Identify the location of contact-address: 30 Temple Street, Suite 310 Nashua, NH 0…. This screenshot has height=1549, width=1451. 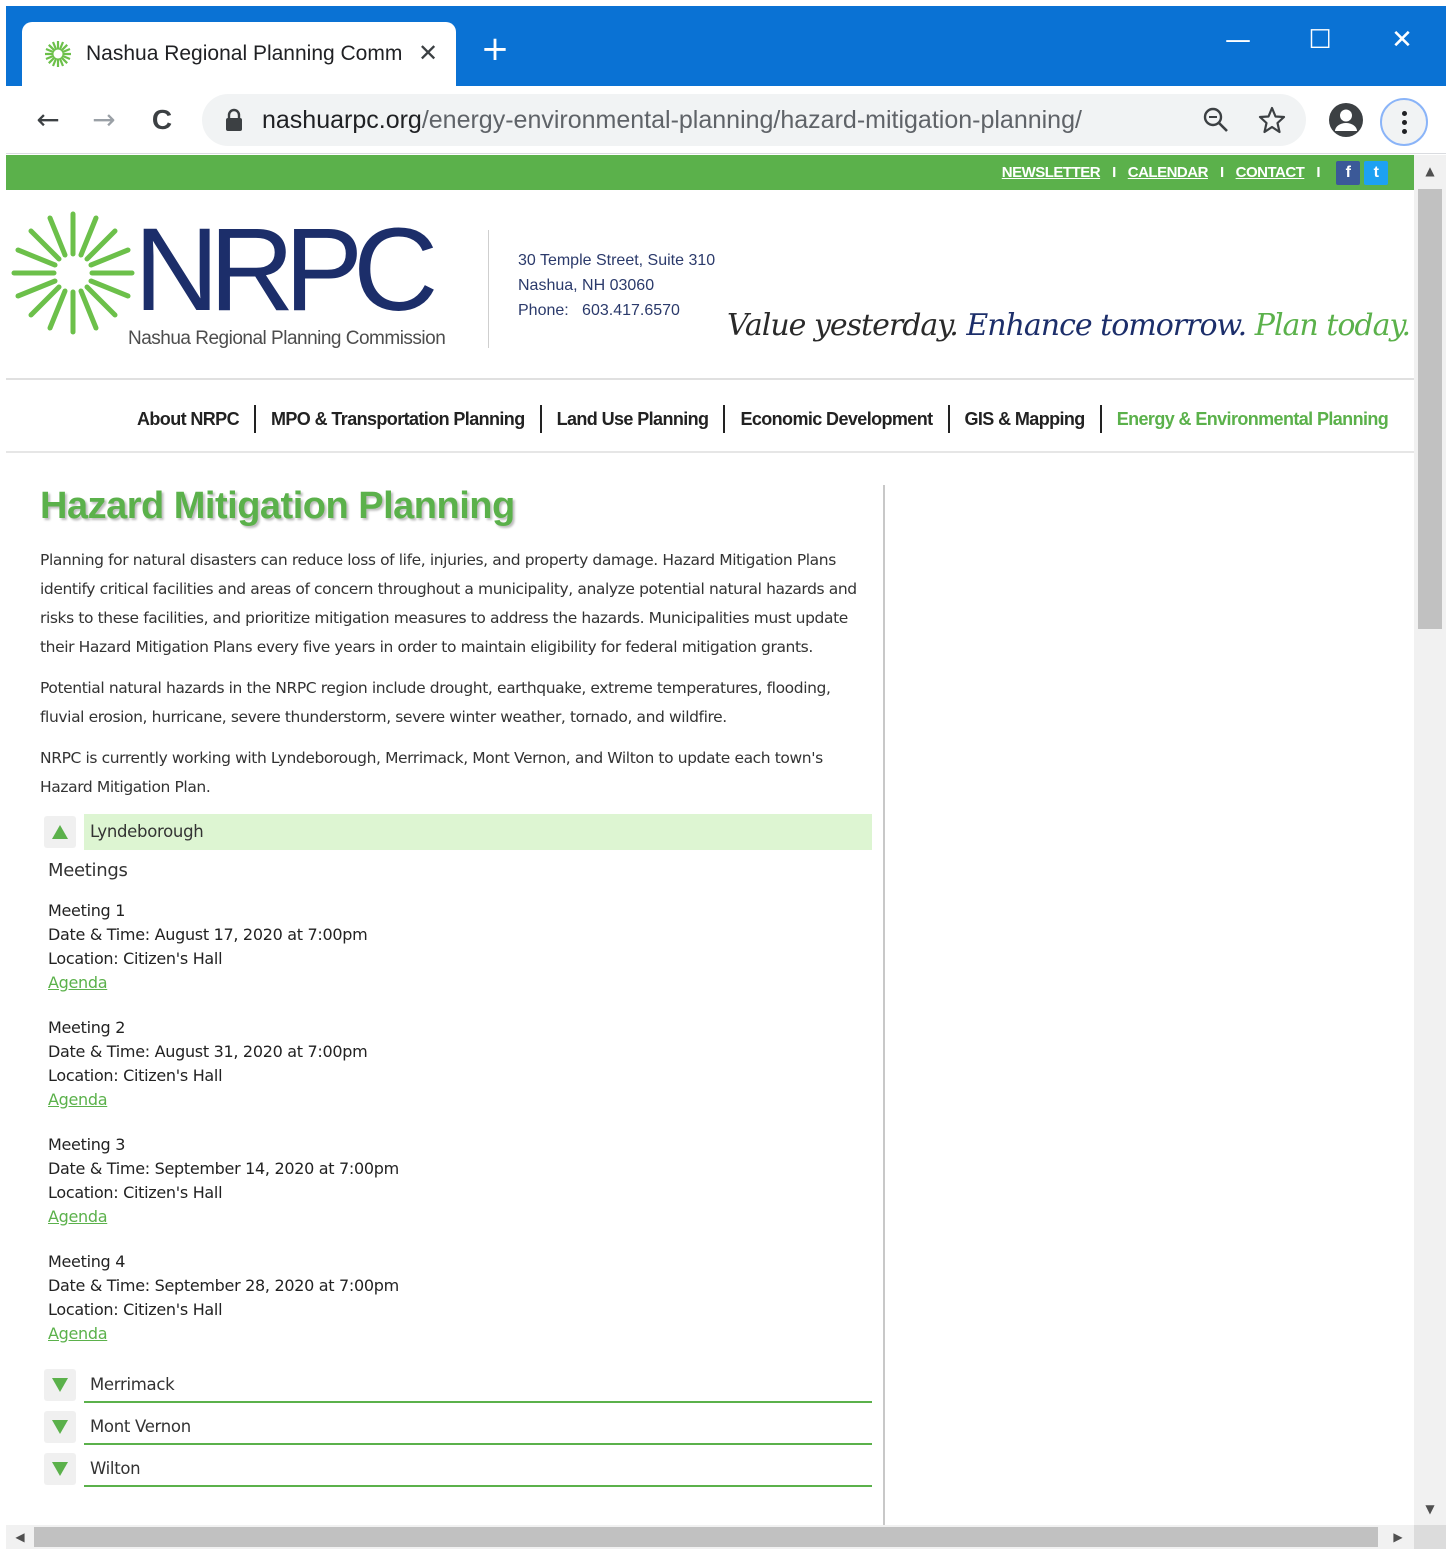
(616, 285).